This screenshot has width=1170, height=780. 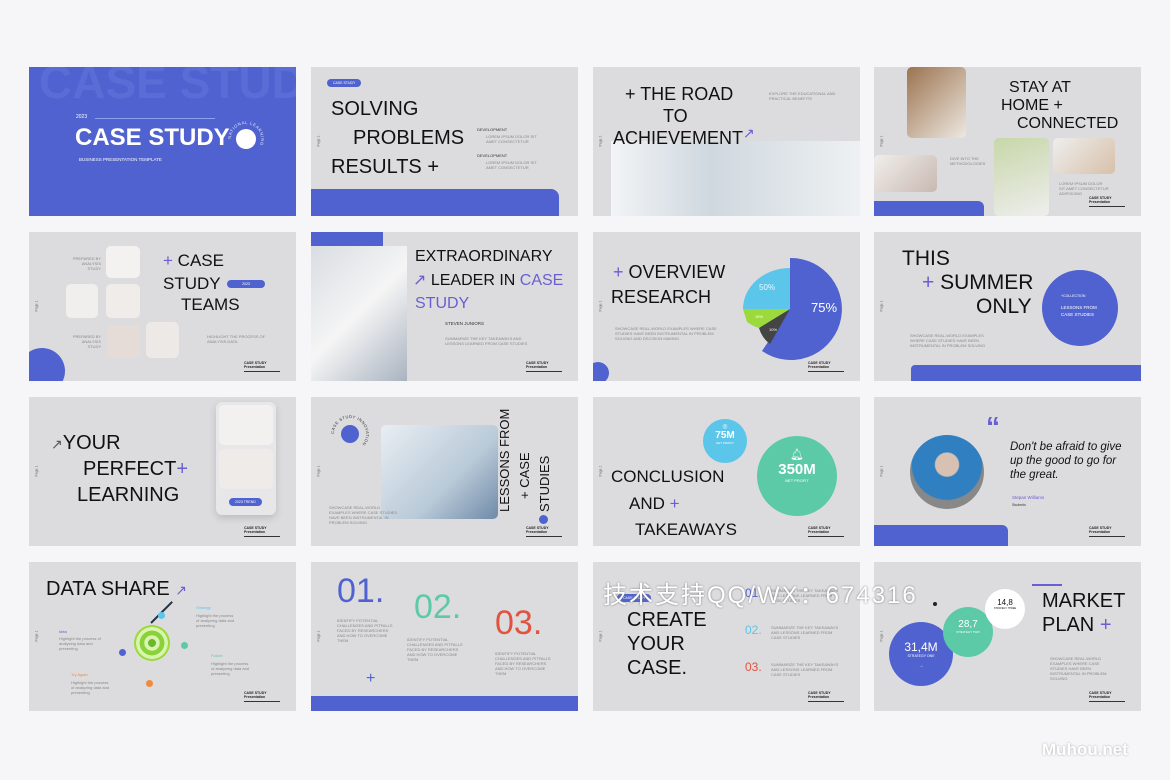 I want to click on woman-photo, so click(x=246, y=425).